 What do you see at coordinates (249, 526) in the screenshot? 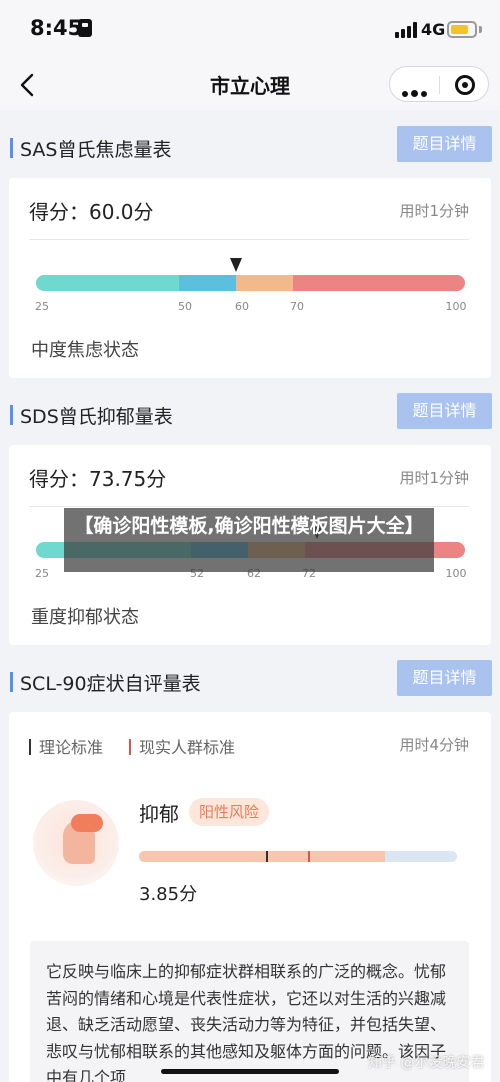
I see `overlay-text: 【确诊阳性模板,确诊阳性模板图片大全】` at bounding box center [249, 526].